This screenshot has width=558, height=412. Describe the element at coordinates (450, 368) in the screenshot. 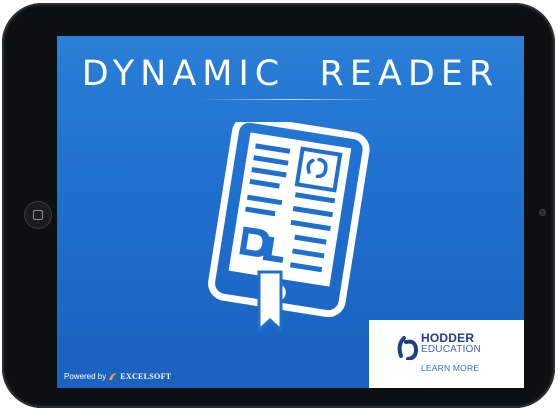

I see `learn-more-link: LEARN MORE` at that location.